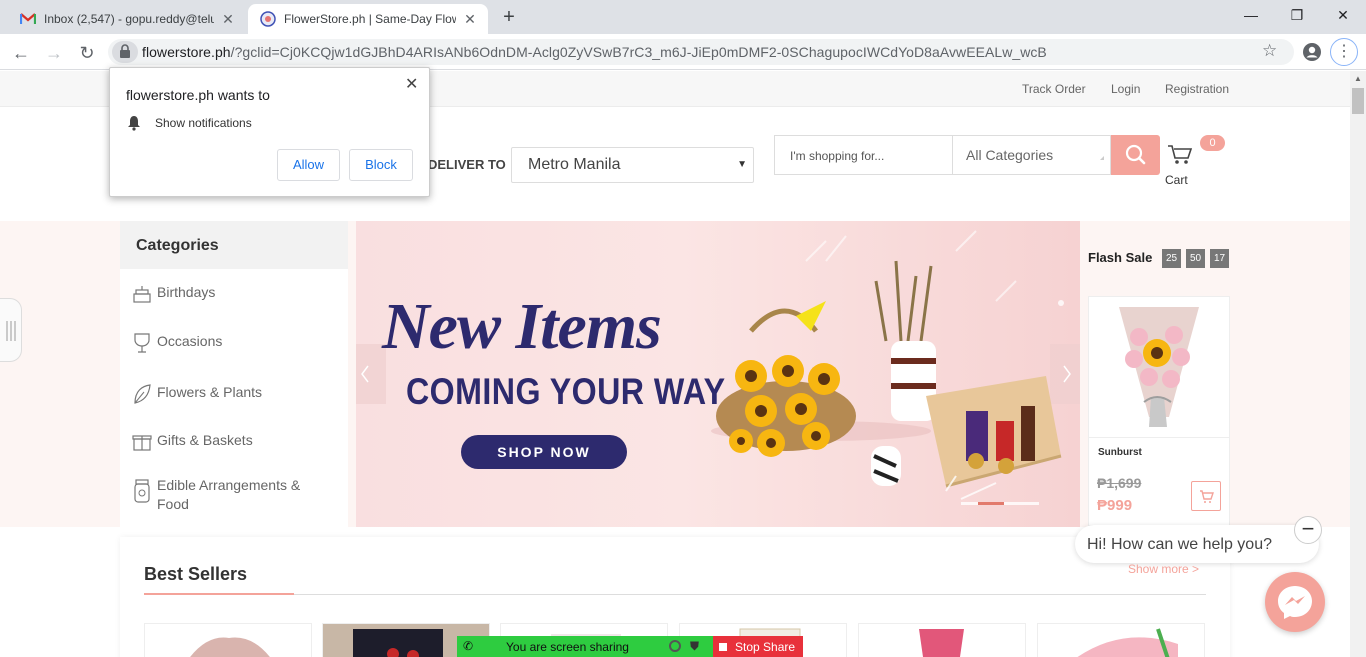  Describe the element at coordinates (1010, 155) in the screenshot. I see `category-value: All Categories` at that location.